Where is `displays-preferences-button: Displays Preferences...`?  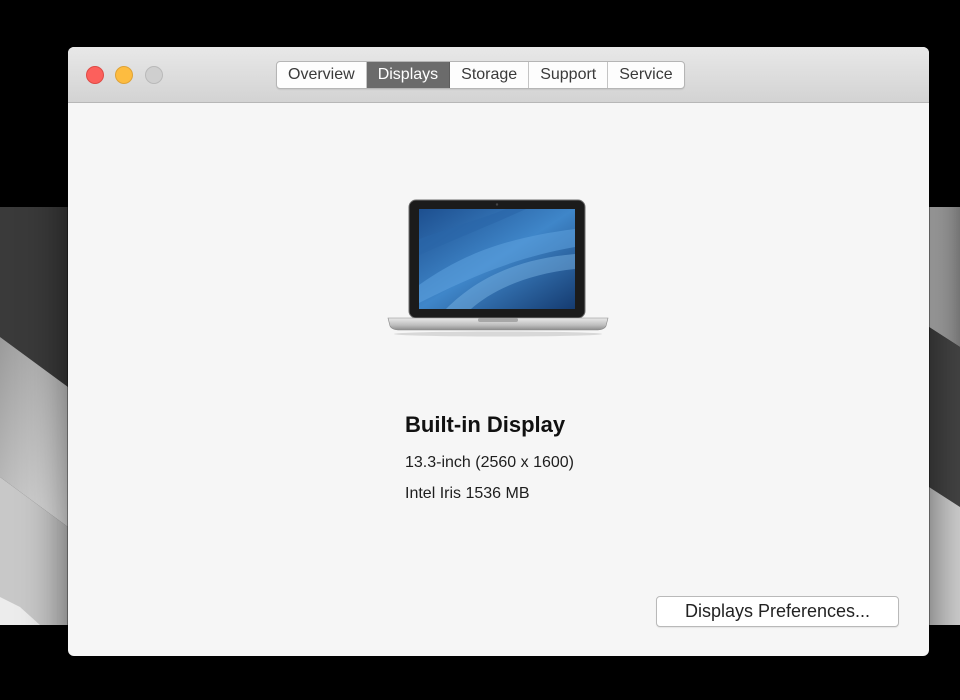
displays-preferences-button: Displays Preferences... is located at coordinates (777, 611).